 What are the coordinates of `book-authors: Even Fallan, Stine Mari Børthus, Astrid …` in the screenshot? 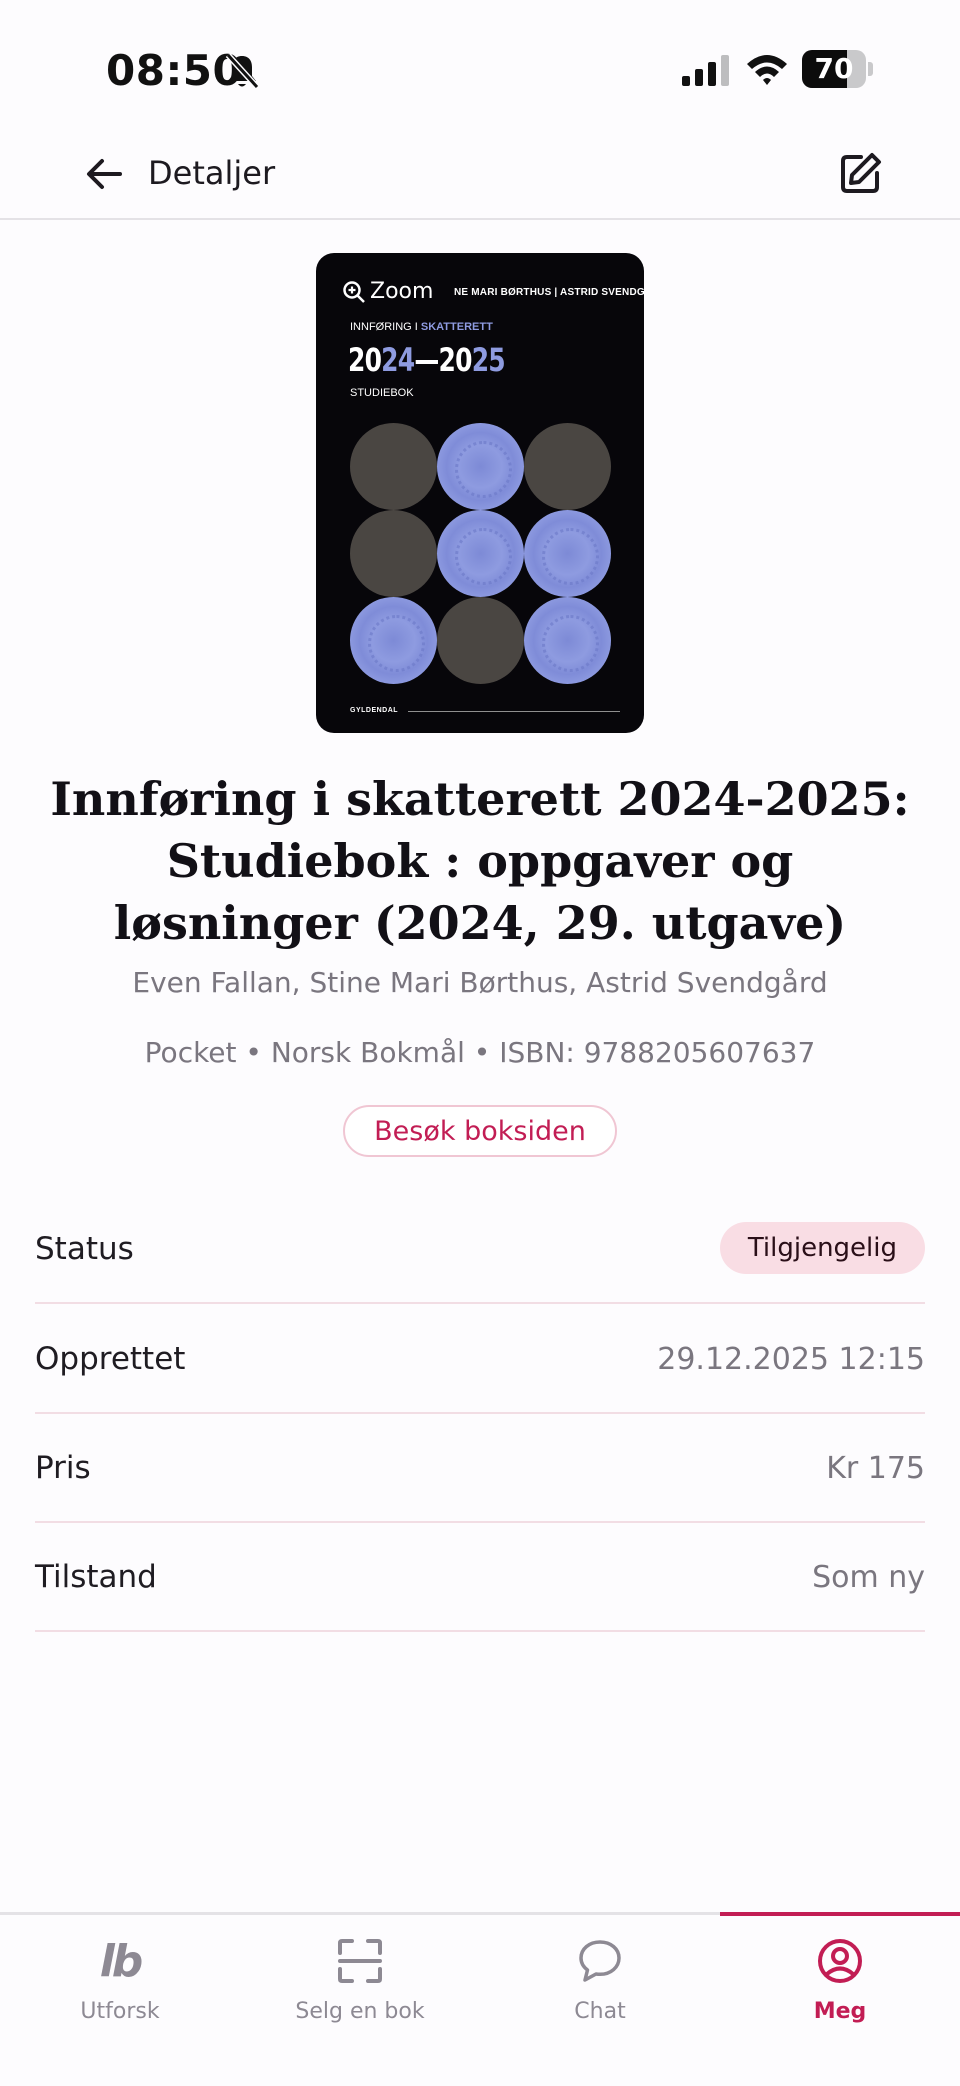 It's located at (480, 982).